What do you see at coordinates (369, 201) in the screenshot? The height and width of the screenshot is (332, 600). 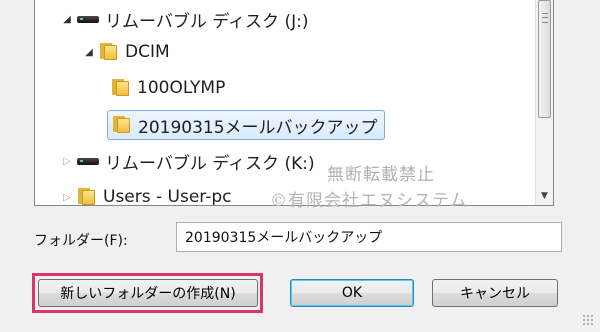 I see `watermark-copyright: ©有限会社エヌシステム` at bounding box center [369, 201].